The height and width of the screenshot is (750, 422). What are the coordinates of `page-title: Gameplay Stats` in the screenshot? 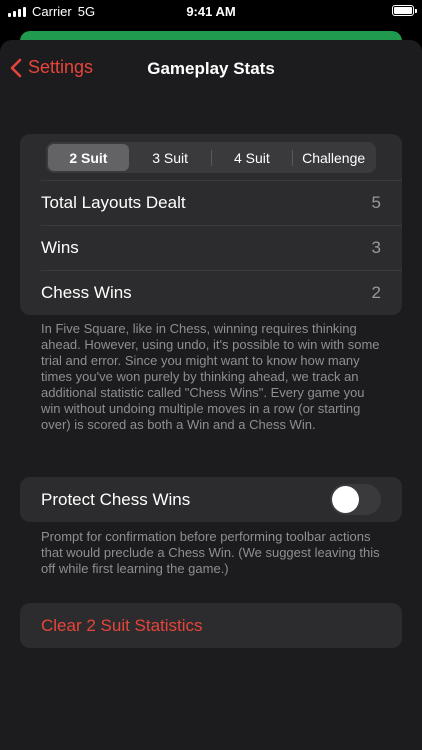 It's located at (211, 68).